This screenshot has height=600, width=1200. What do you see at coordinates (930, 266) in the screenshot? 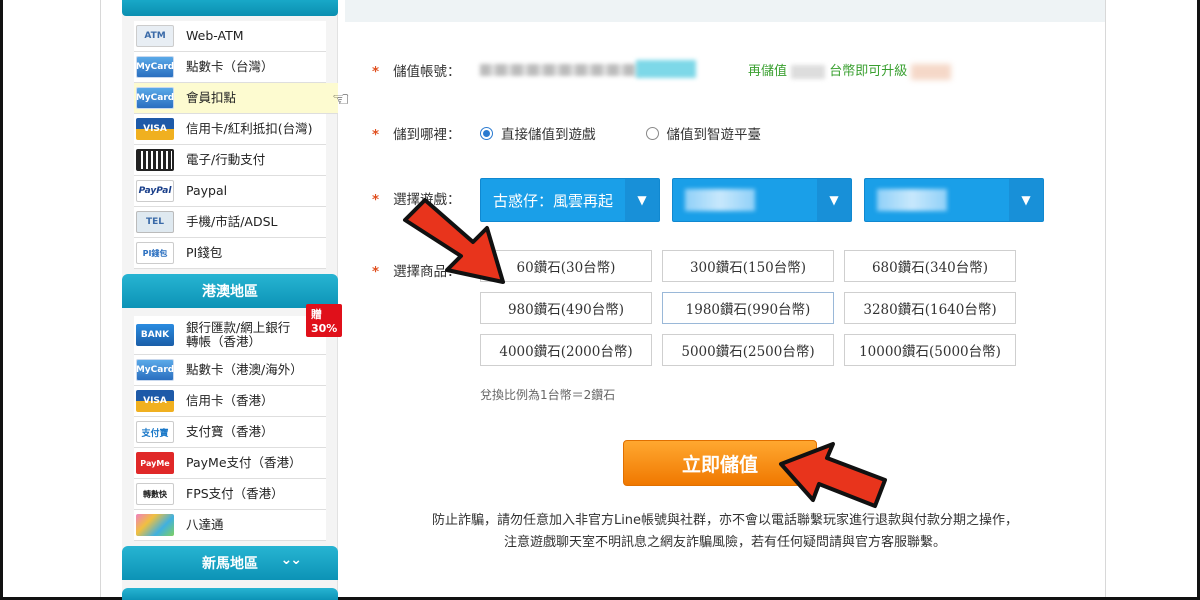
I see `product-option: 680鑽石(340台幣)` at bounding box center [930, 266].